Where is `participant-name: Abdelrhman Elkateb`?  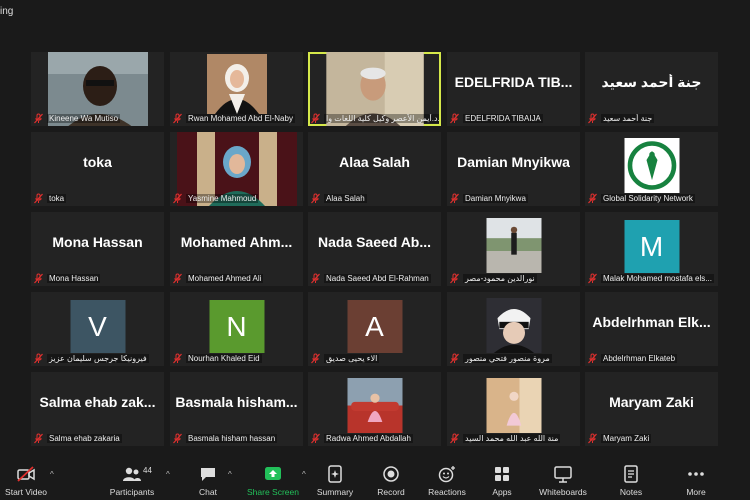 participant-name: Abdelrhman Elkateb is located at coordinates (639, 358).